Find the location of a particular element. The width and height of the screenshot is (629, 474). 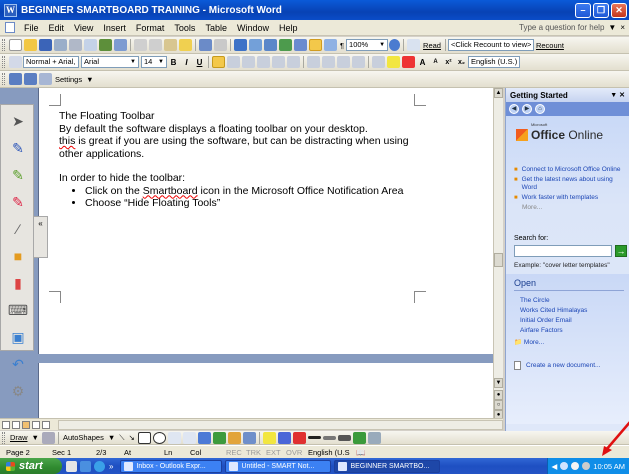

normal-view-icon is located at coordinates (6, 424).